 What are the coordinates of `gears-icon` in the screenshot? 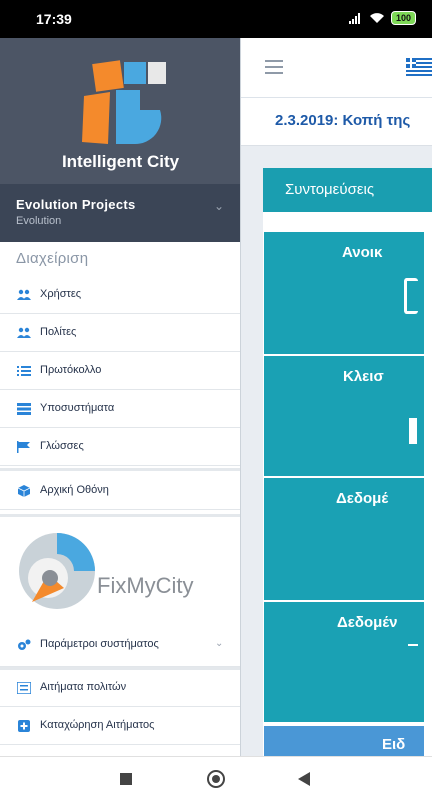 It's located at (24, 644).